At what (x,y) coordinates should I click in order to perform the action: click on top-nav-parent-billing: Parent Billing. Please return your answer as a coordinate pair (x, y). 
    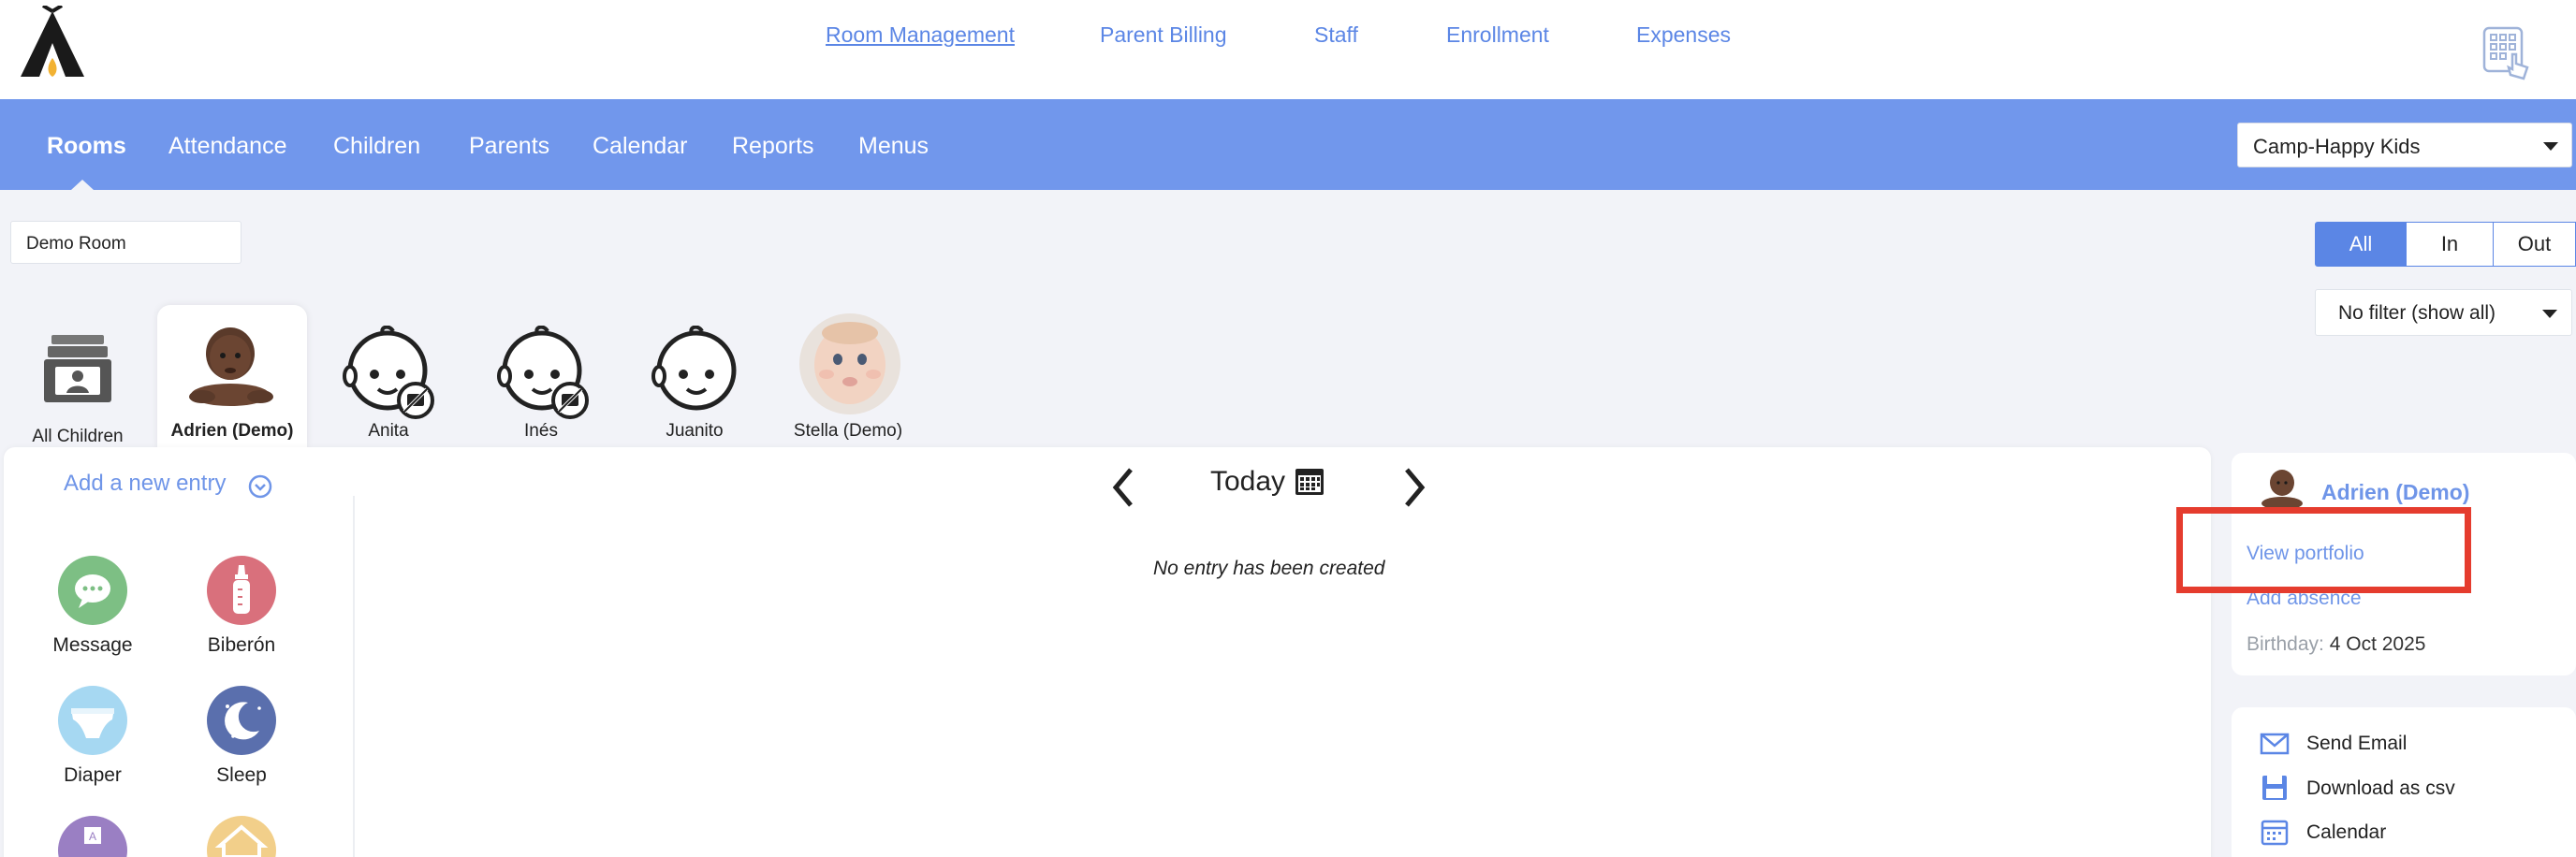
    Looking at the image, I should click on (1163, 35).